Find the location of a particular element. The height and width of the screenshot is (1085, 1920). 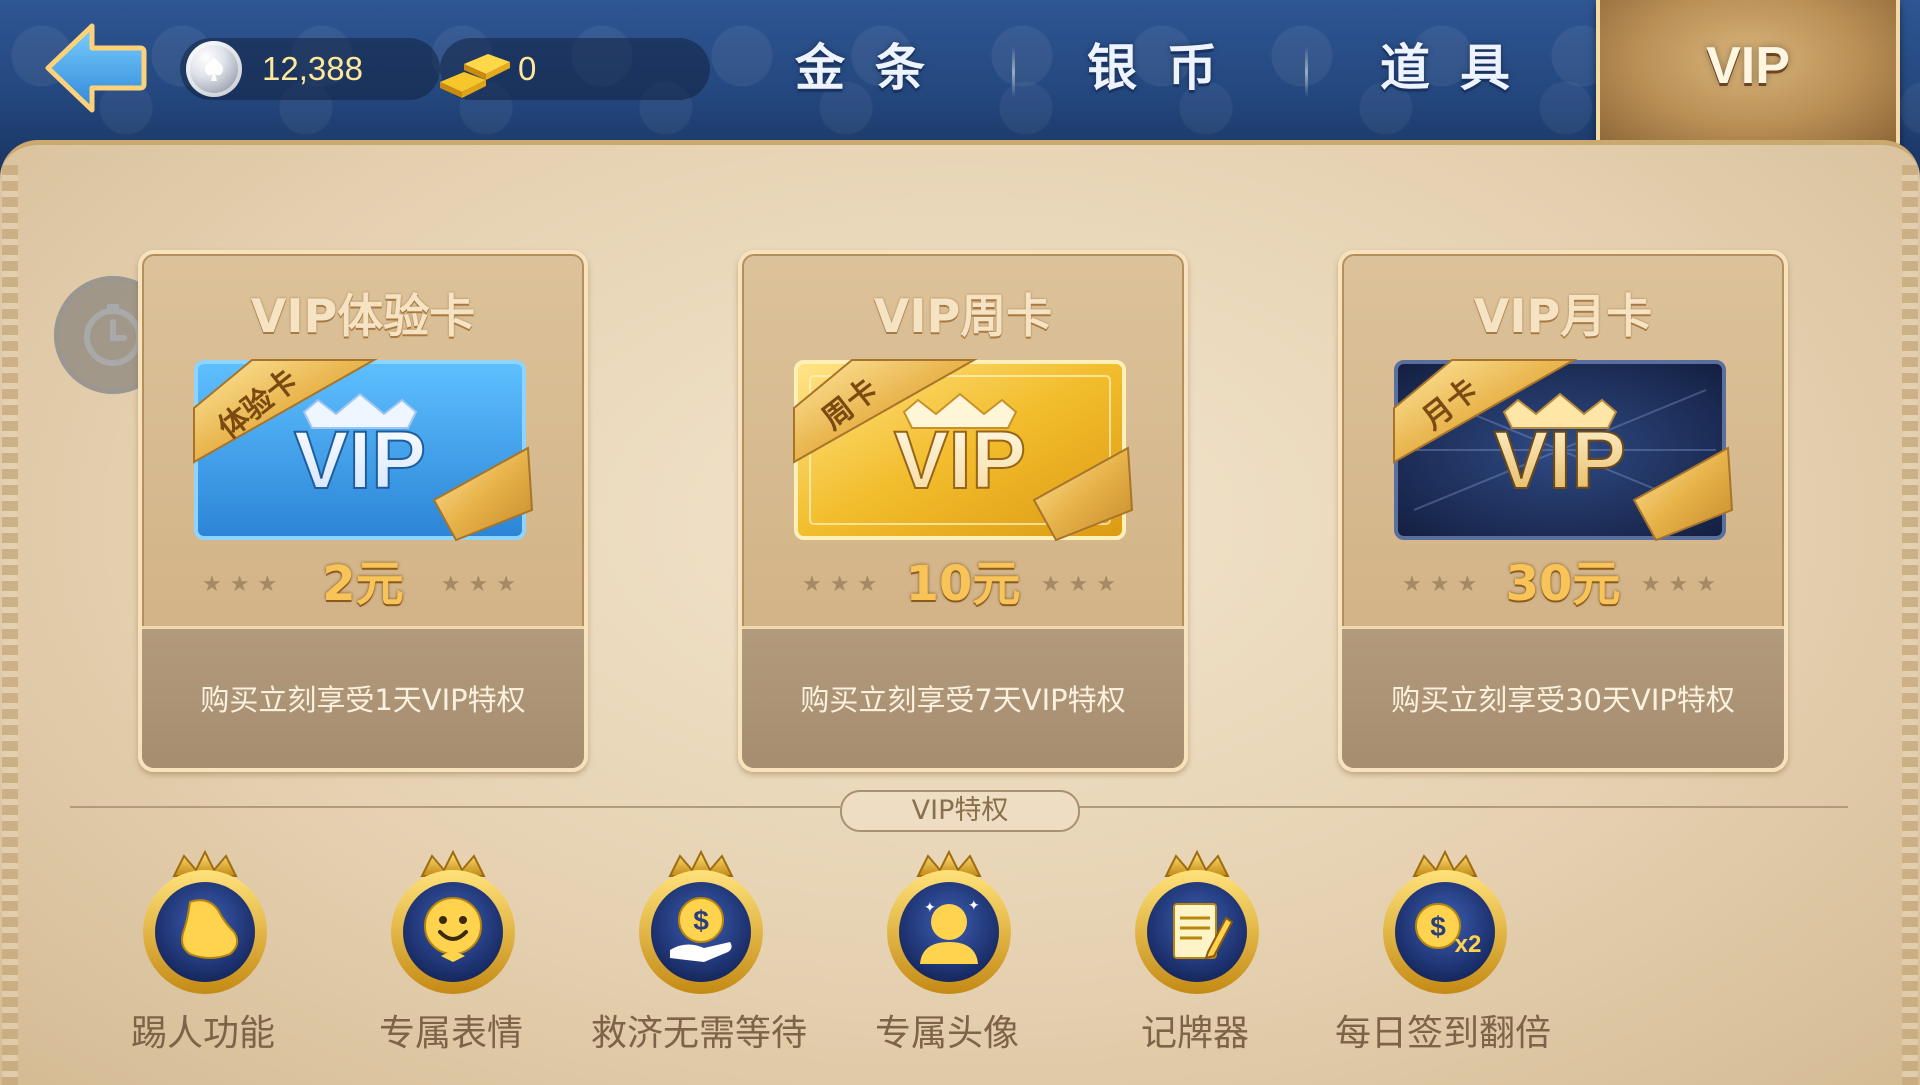

silver-coin-value: 12,388 is located at coordinates (312, 68).